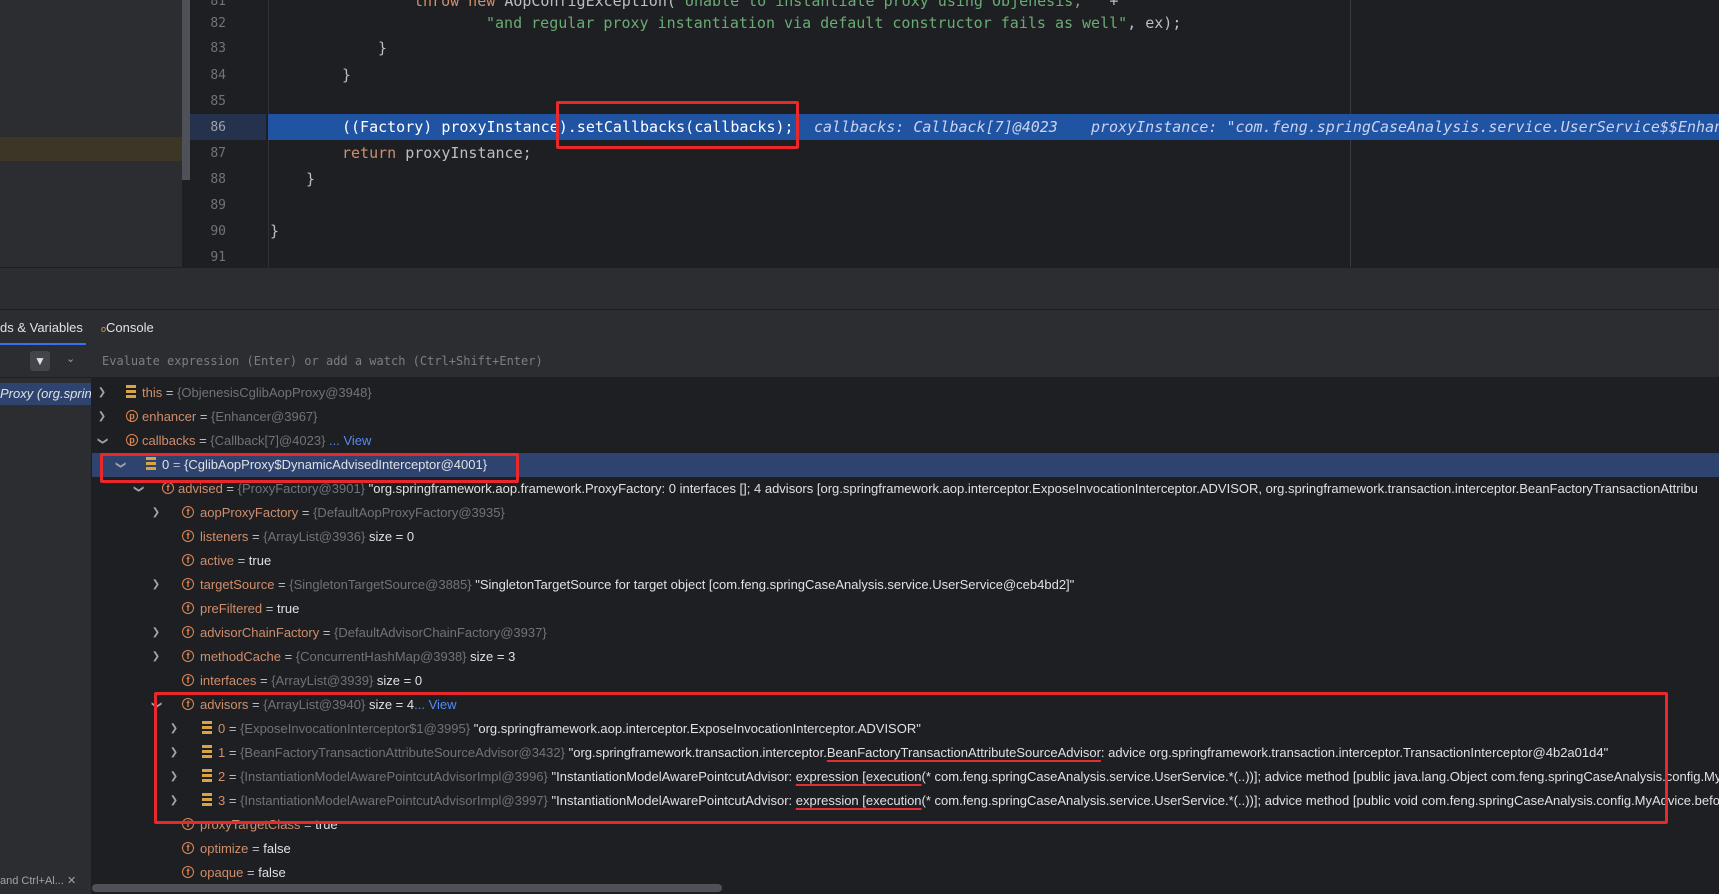  Describe the element at coordinates (218, 257) in the screenshot. I see `line-number: 91` at that location.